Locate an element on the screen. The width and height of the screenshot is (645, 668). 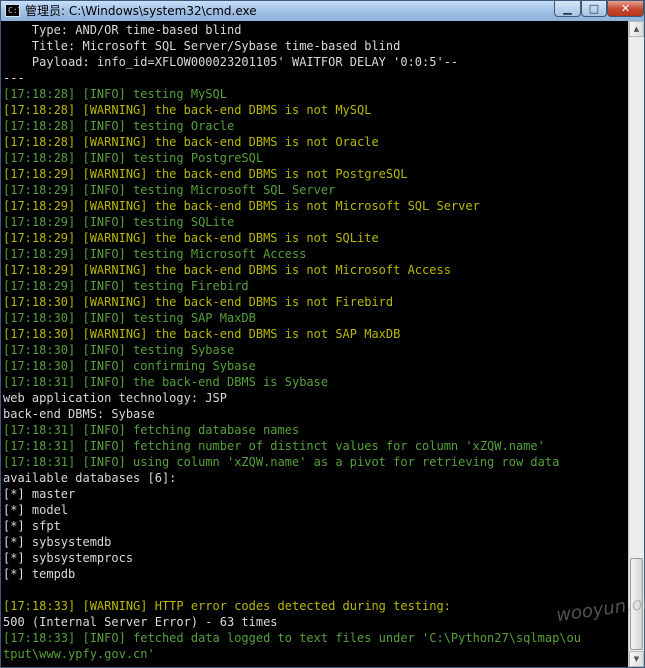
console-line: tput\www.ypfy.gov.cn' is located at coordinates (79, 654).